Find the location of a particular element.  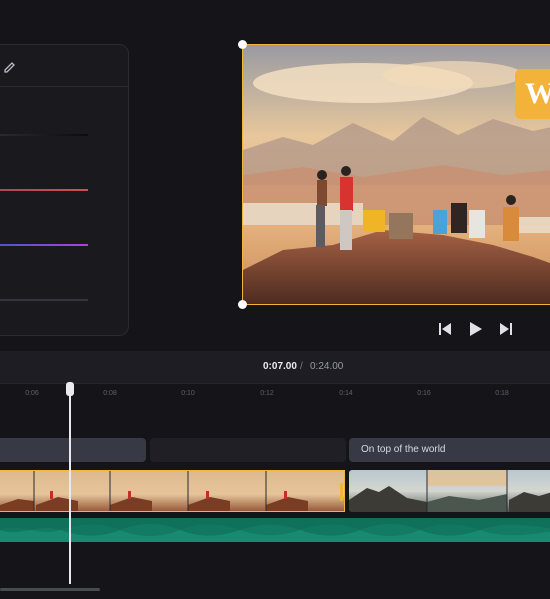

ruler-tick: 0:18 is located at coordinates (502, 393).